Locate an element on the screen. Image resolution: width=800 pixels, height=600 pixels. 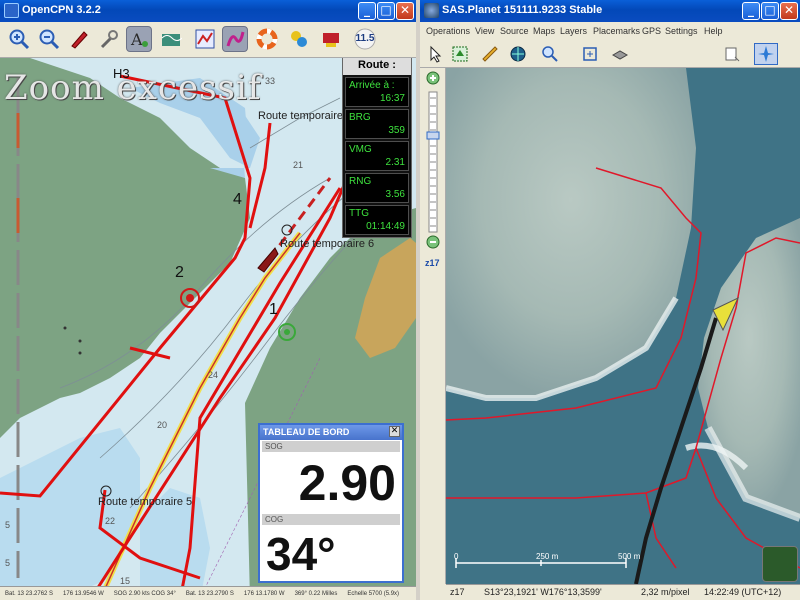
sog-label: SOG is located at coordinates (331, 446).